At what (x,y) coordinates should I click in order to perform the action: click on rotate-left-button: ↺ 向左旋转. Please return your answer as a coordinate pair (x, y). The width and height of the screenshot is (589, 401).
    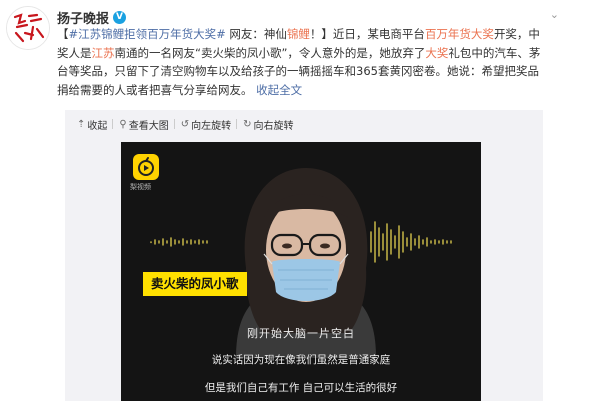
    Looking at the image, I should click on (205, 124).